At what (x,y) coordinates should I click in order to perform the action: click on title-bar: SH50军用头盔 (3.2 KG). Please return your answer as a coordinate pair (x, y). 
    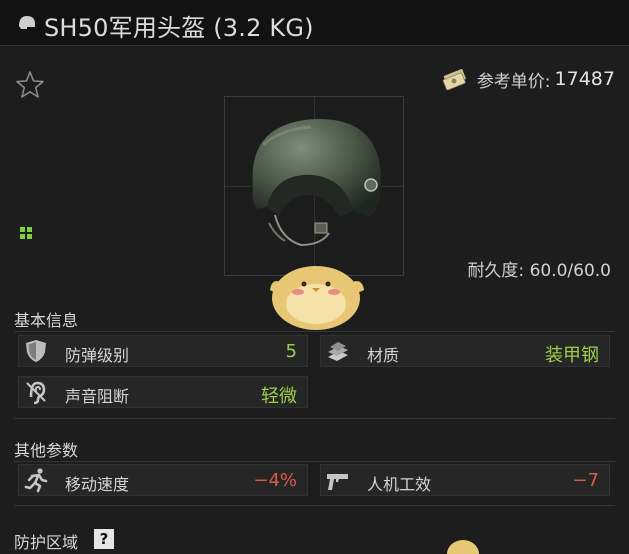
    Looking at the image, I should click on (314, 23).